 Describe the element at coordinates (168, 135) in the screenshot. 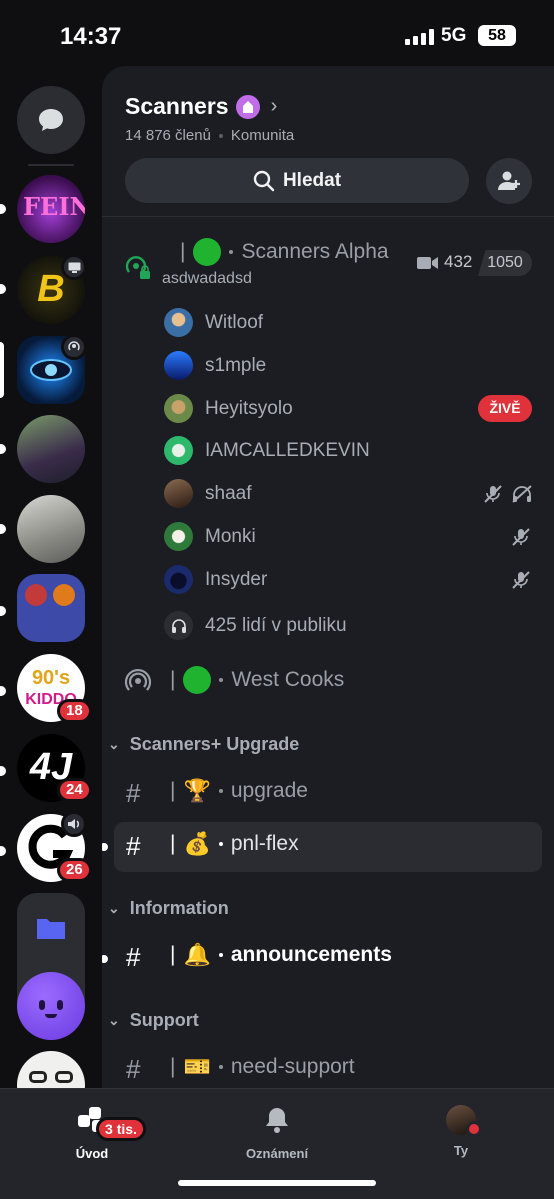

I see `member-count: 14 876 členů` at that location.